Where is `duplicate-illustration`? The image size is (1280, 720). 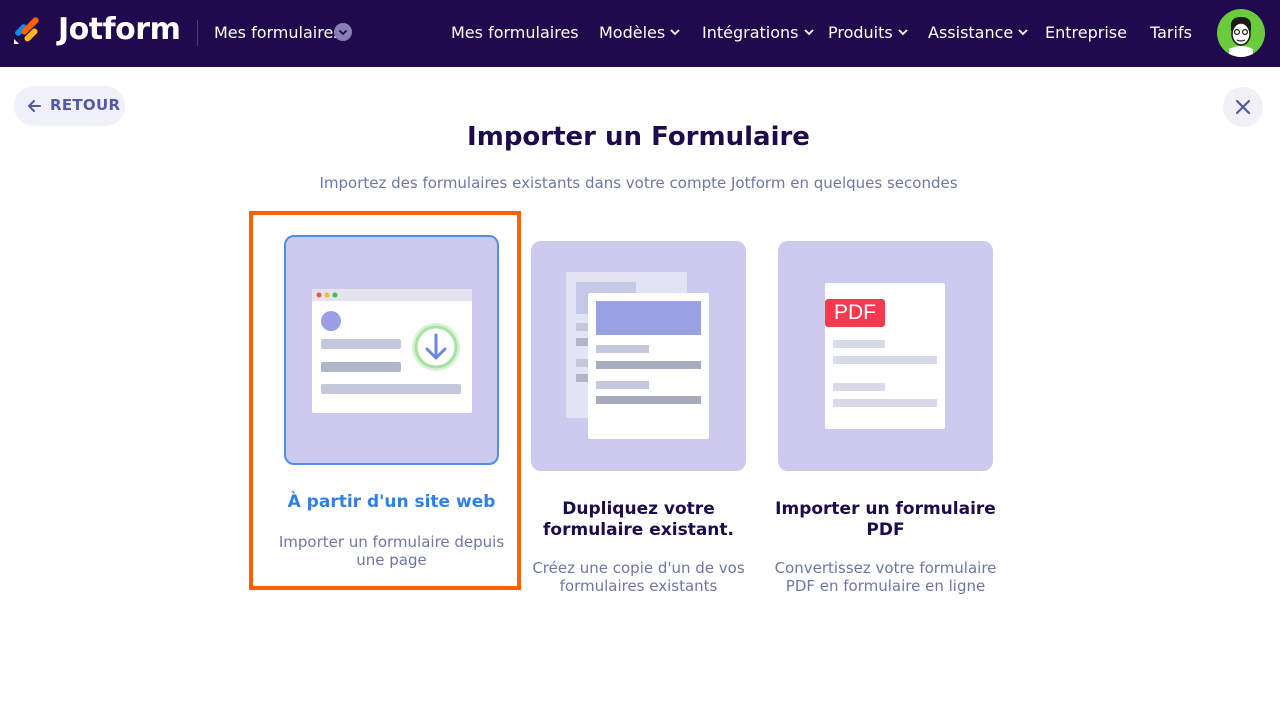 duplicate-illustration is located at coordinates (638, 356).